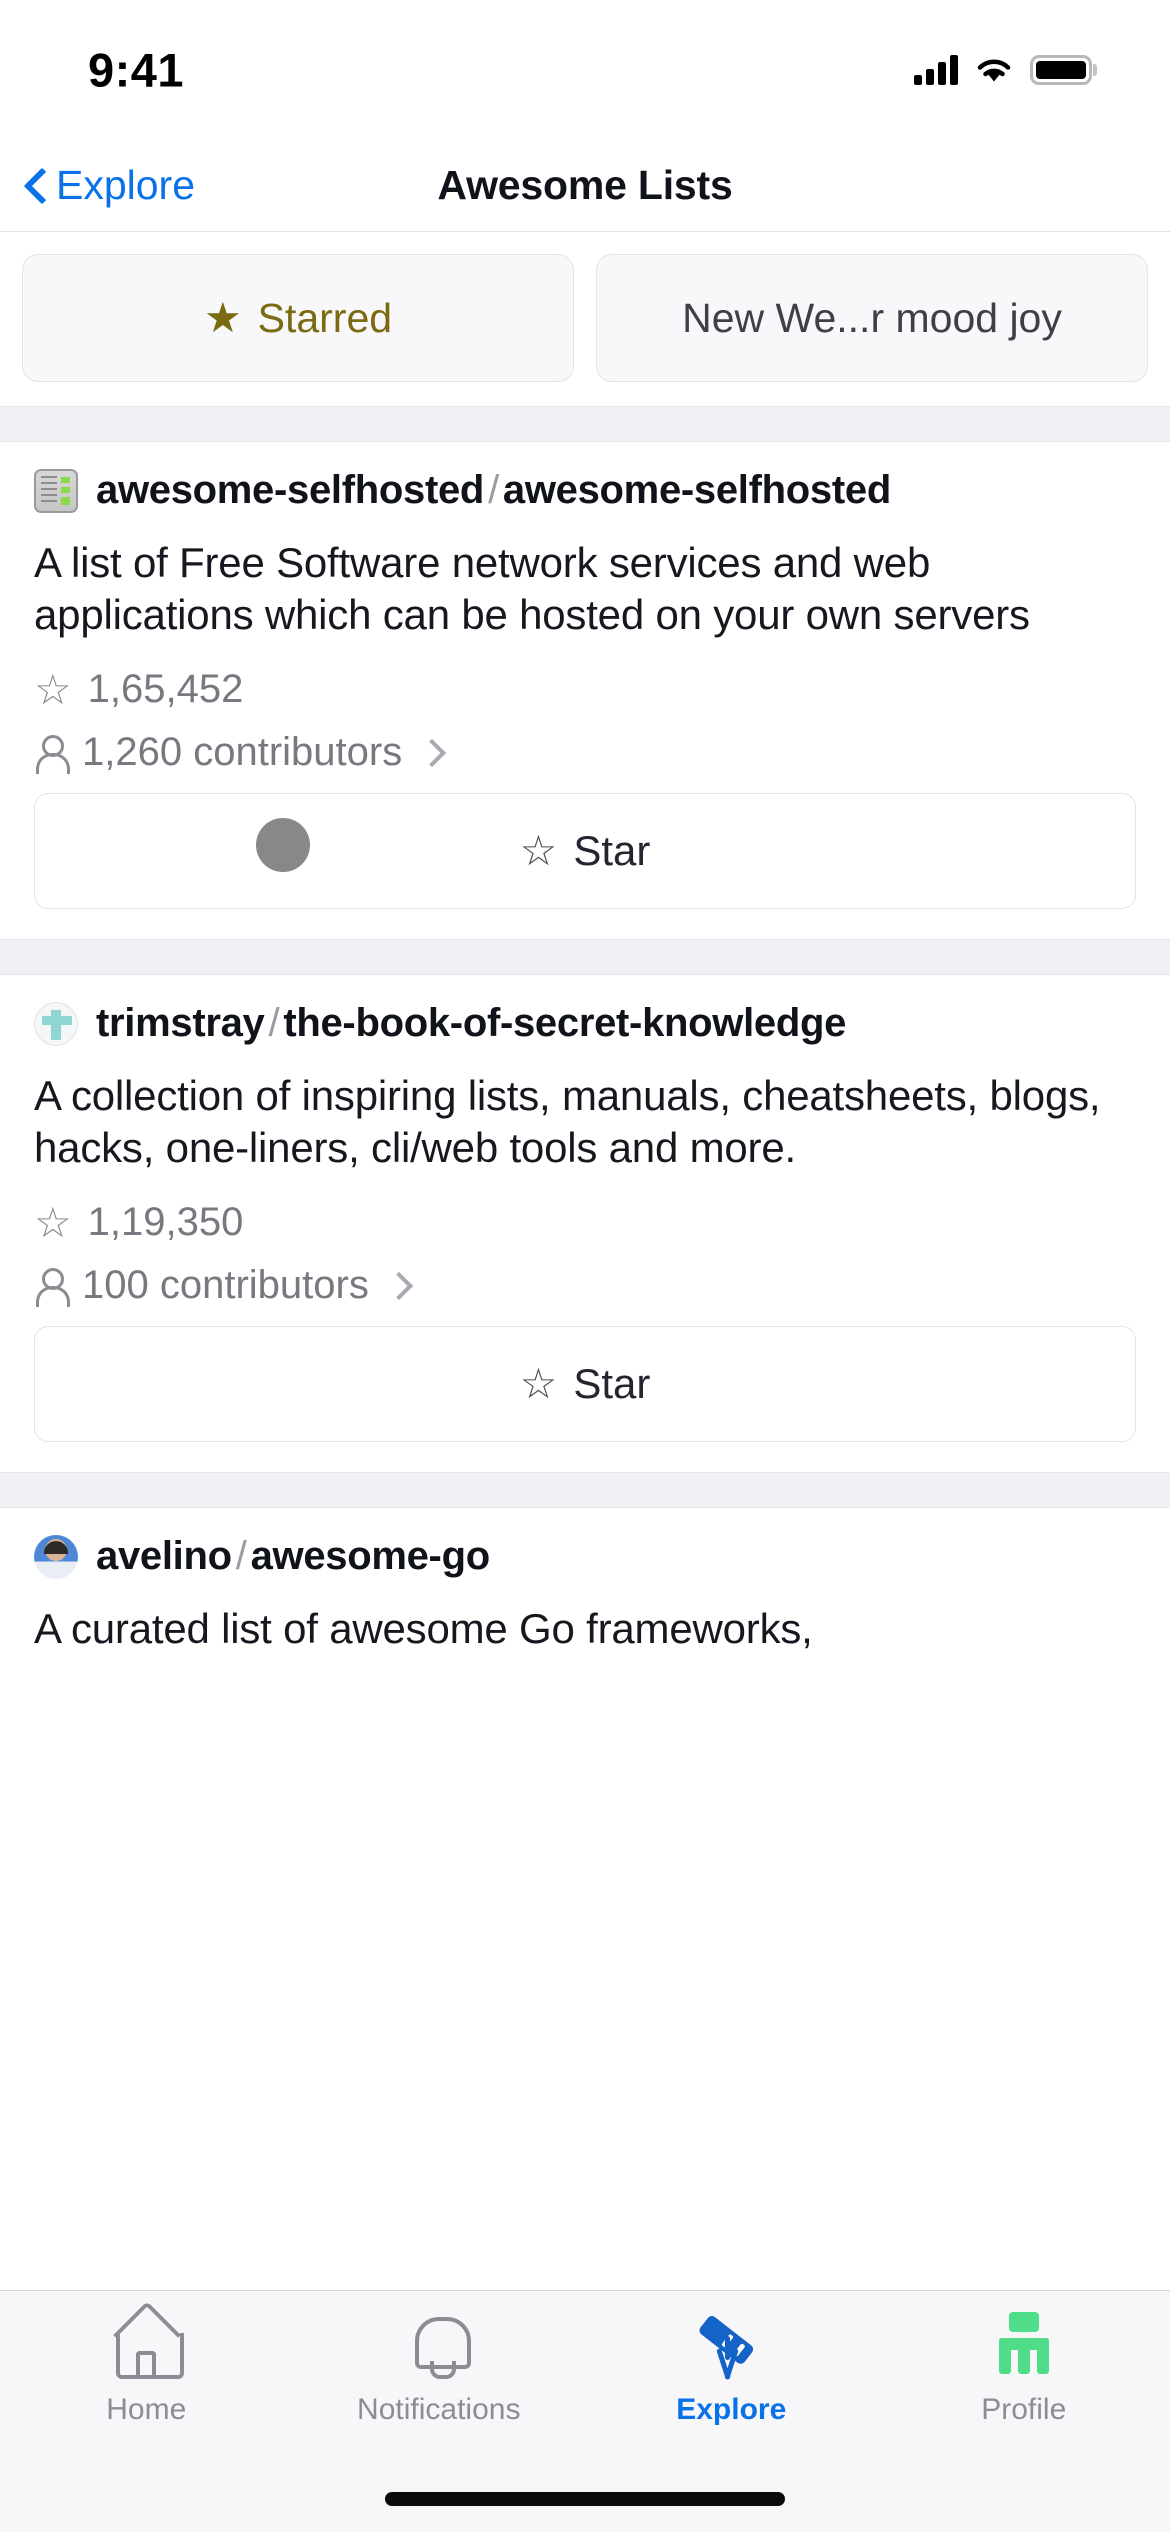 The image size is (1170, 2532). I want to click on tab-profile: Profile, so click(1024, 2379).